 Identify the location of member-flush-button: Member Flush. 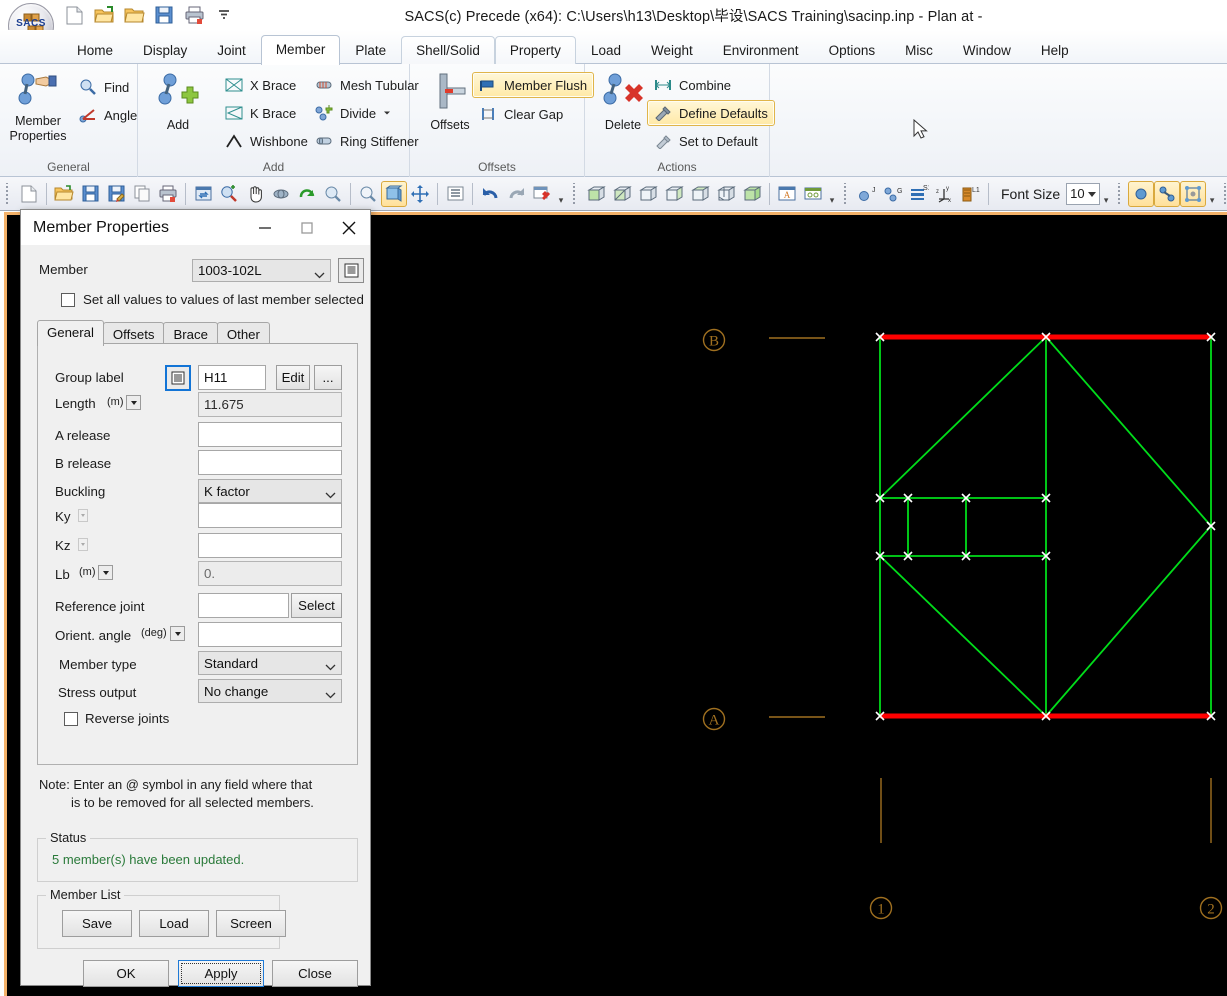
(533, 85).